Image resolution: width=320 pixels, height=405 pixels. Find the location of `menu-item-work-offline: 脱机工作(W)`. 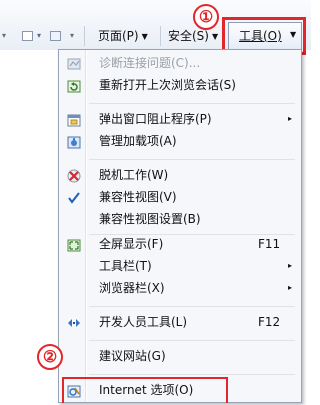

menu-item-work-offline: 脱机工作(W) is located at coordinates (180, 175).